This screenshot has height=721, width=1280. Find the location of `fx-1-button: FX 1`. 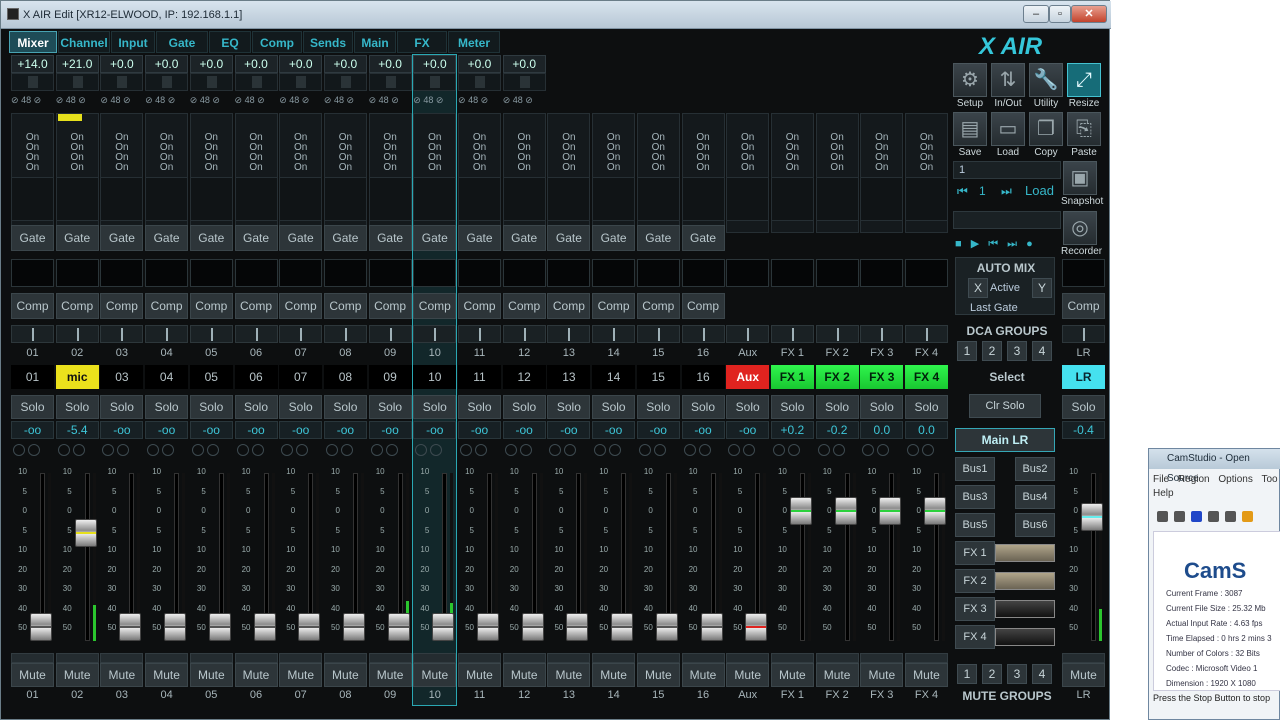

fx-1-button: FX 1 is located at coordinates (975, 553).